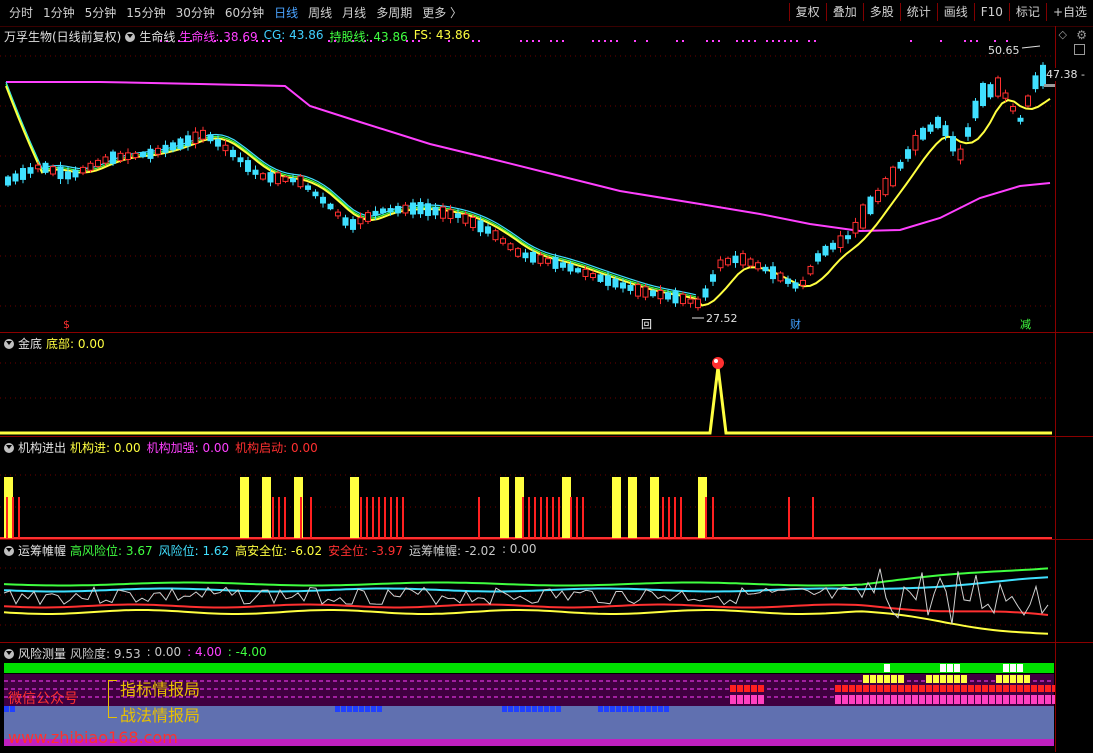 The width and height of the screenshot is (1093, 753). What do you see at coordinates (991, 12) in the screenshot?
I see `tool-button: F10` at bounding box center [991, 12].